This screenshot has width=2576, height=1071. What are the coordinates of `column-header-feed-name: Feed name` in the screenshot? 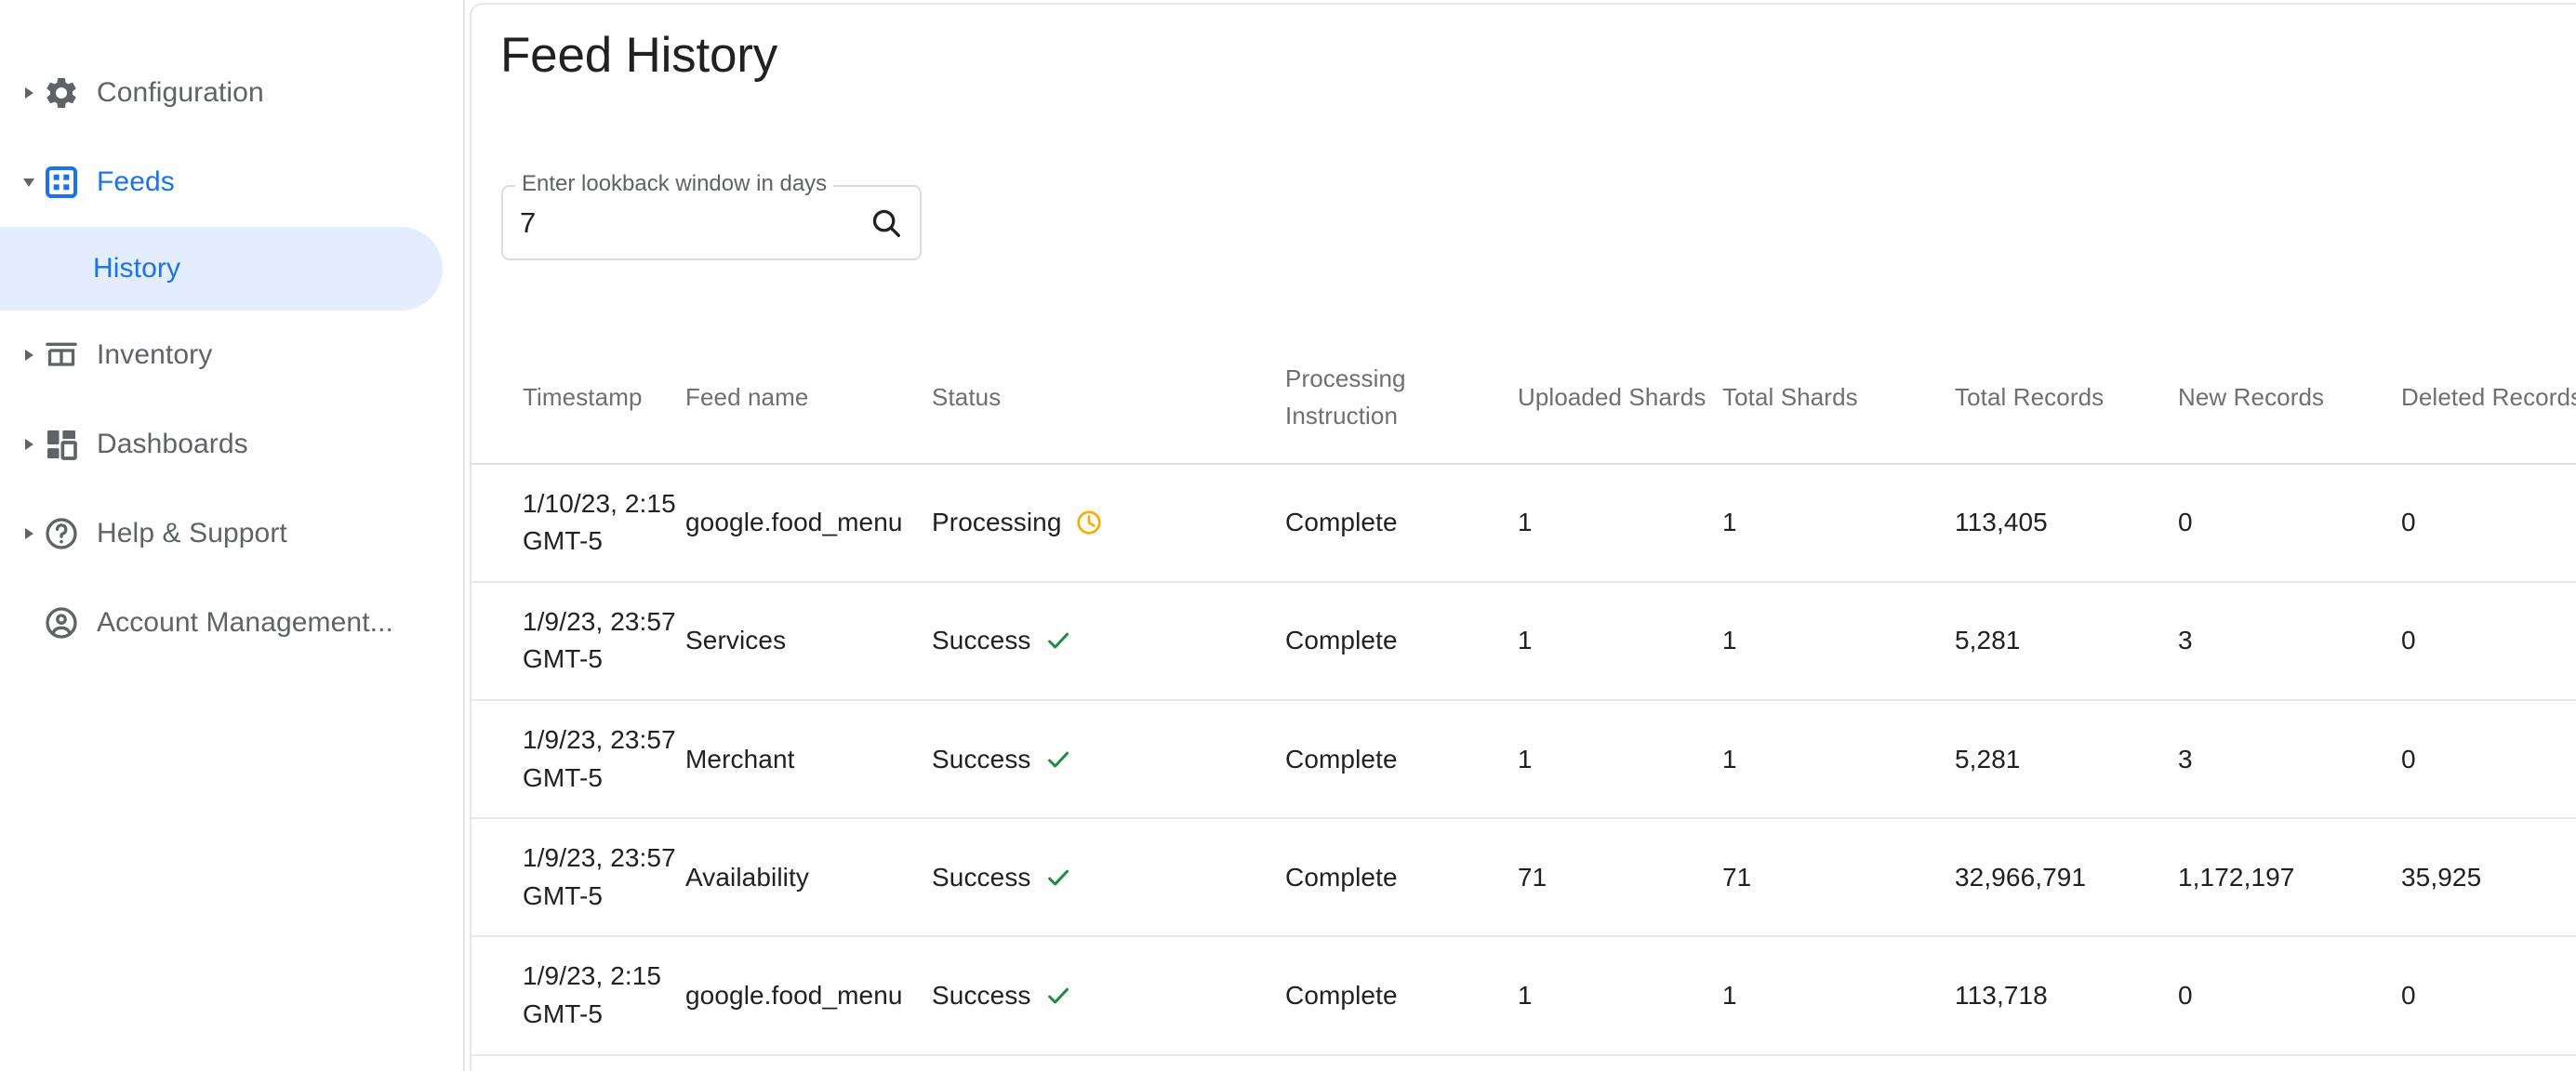 It's located at (808, 398).